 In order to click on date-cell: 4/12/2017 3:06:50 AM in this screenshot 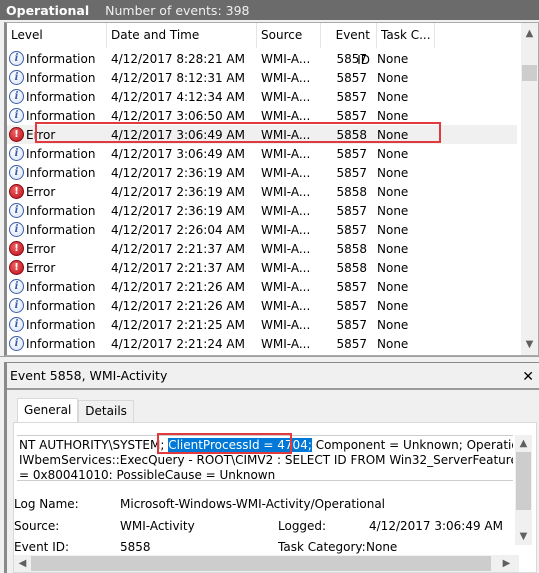, I will do `click(178, 115)`.